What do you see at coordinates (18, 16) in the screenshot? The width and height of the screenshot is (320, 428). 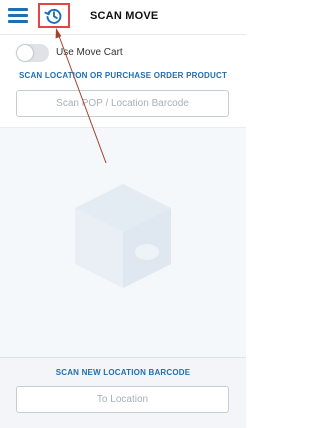 I see `menu-icon` at bounding box center [18, 16].